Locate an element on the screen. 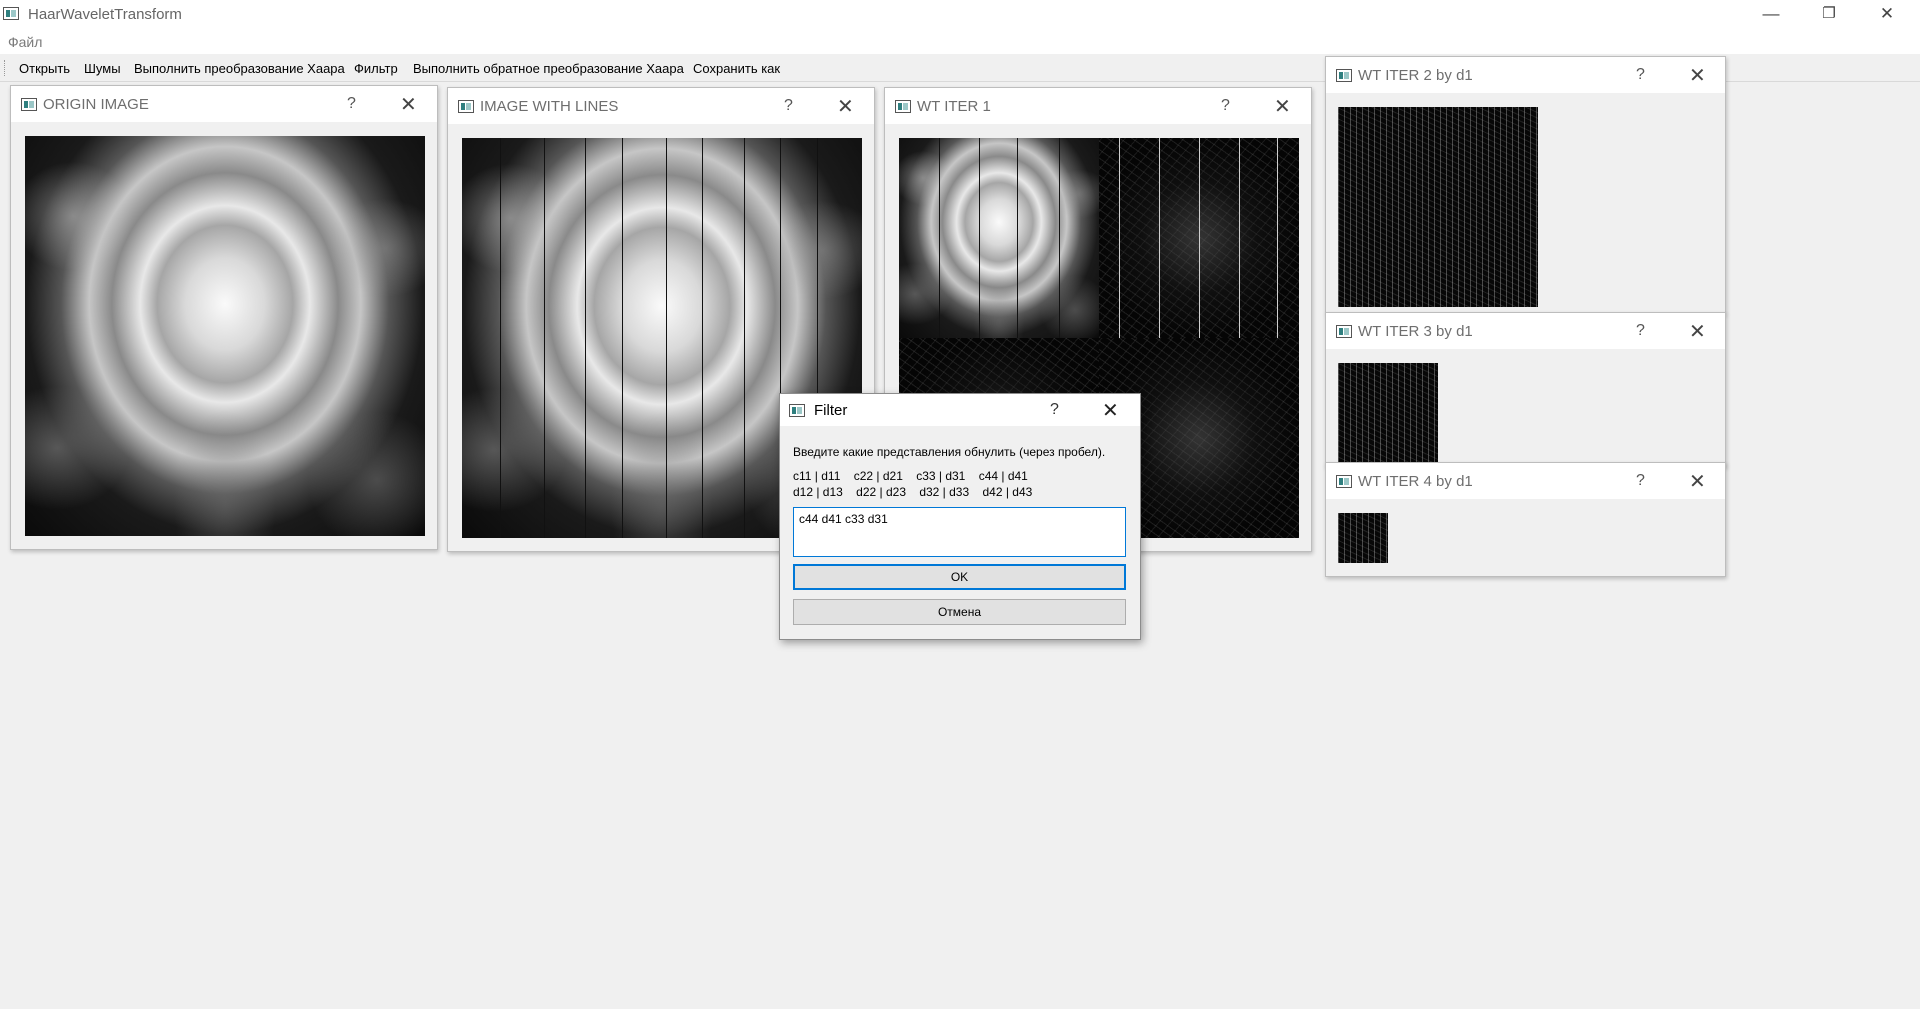 The height and width of the screenshot is (1009, 1920). legend-row: d12 | d13 d22 | d23 d32 | d33 d42 | d43 is located at coordinates (913, 492).